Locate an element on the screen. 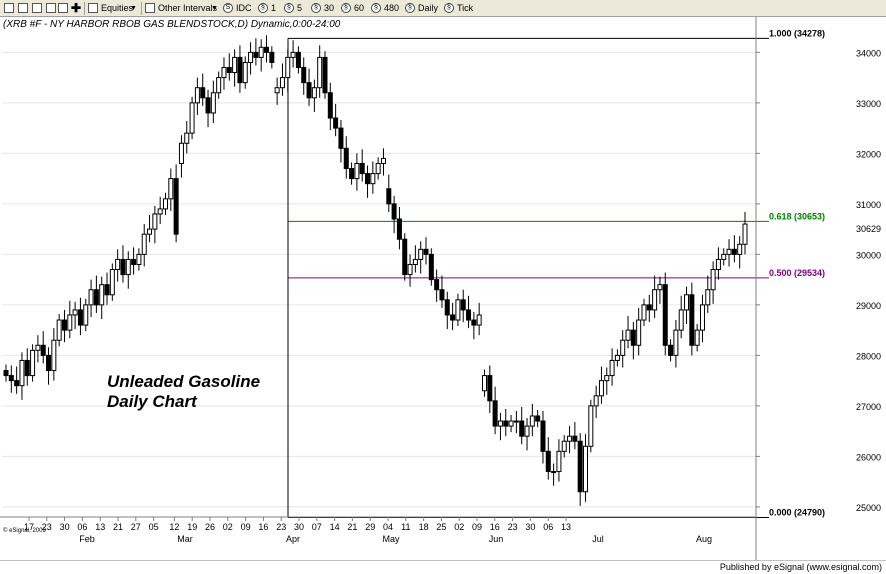  status-footer: Published by eSignal (www.esignal.com) is located at coordinates (443, 567).